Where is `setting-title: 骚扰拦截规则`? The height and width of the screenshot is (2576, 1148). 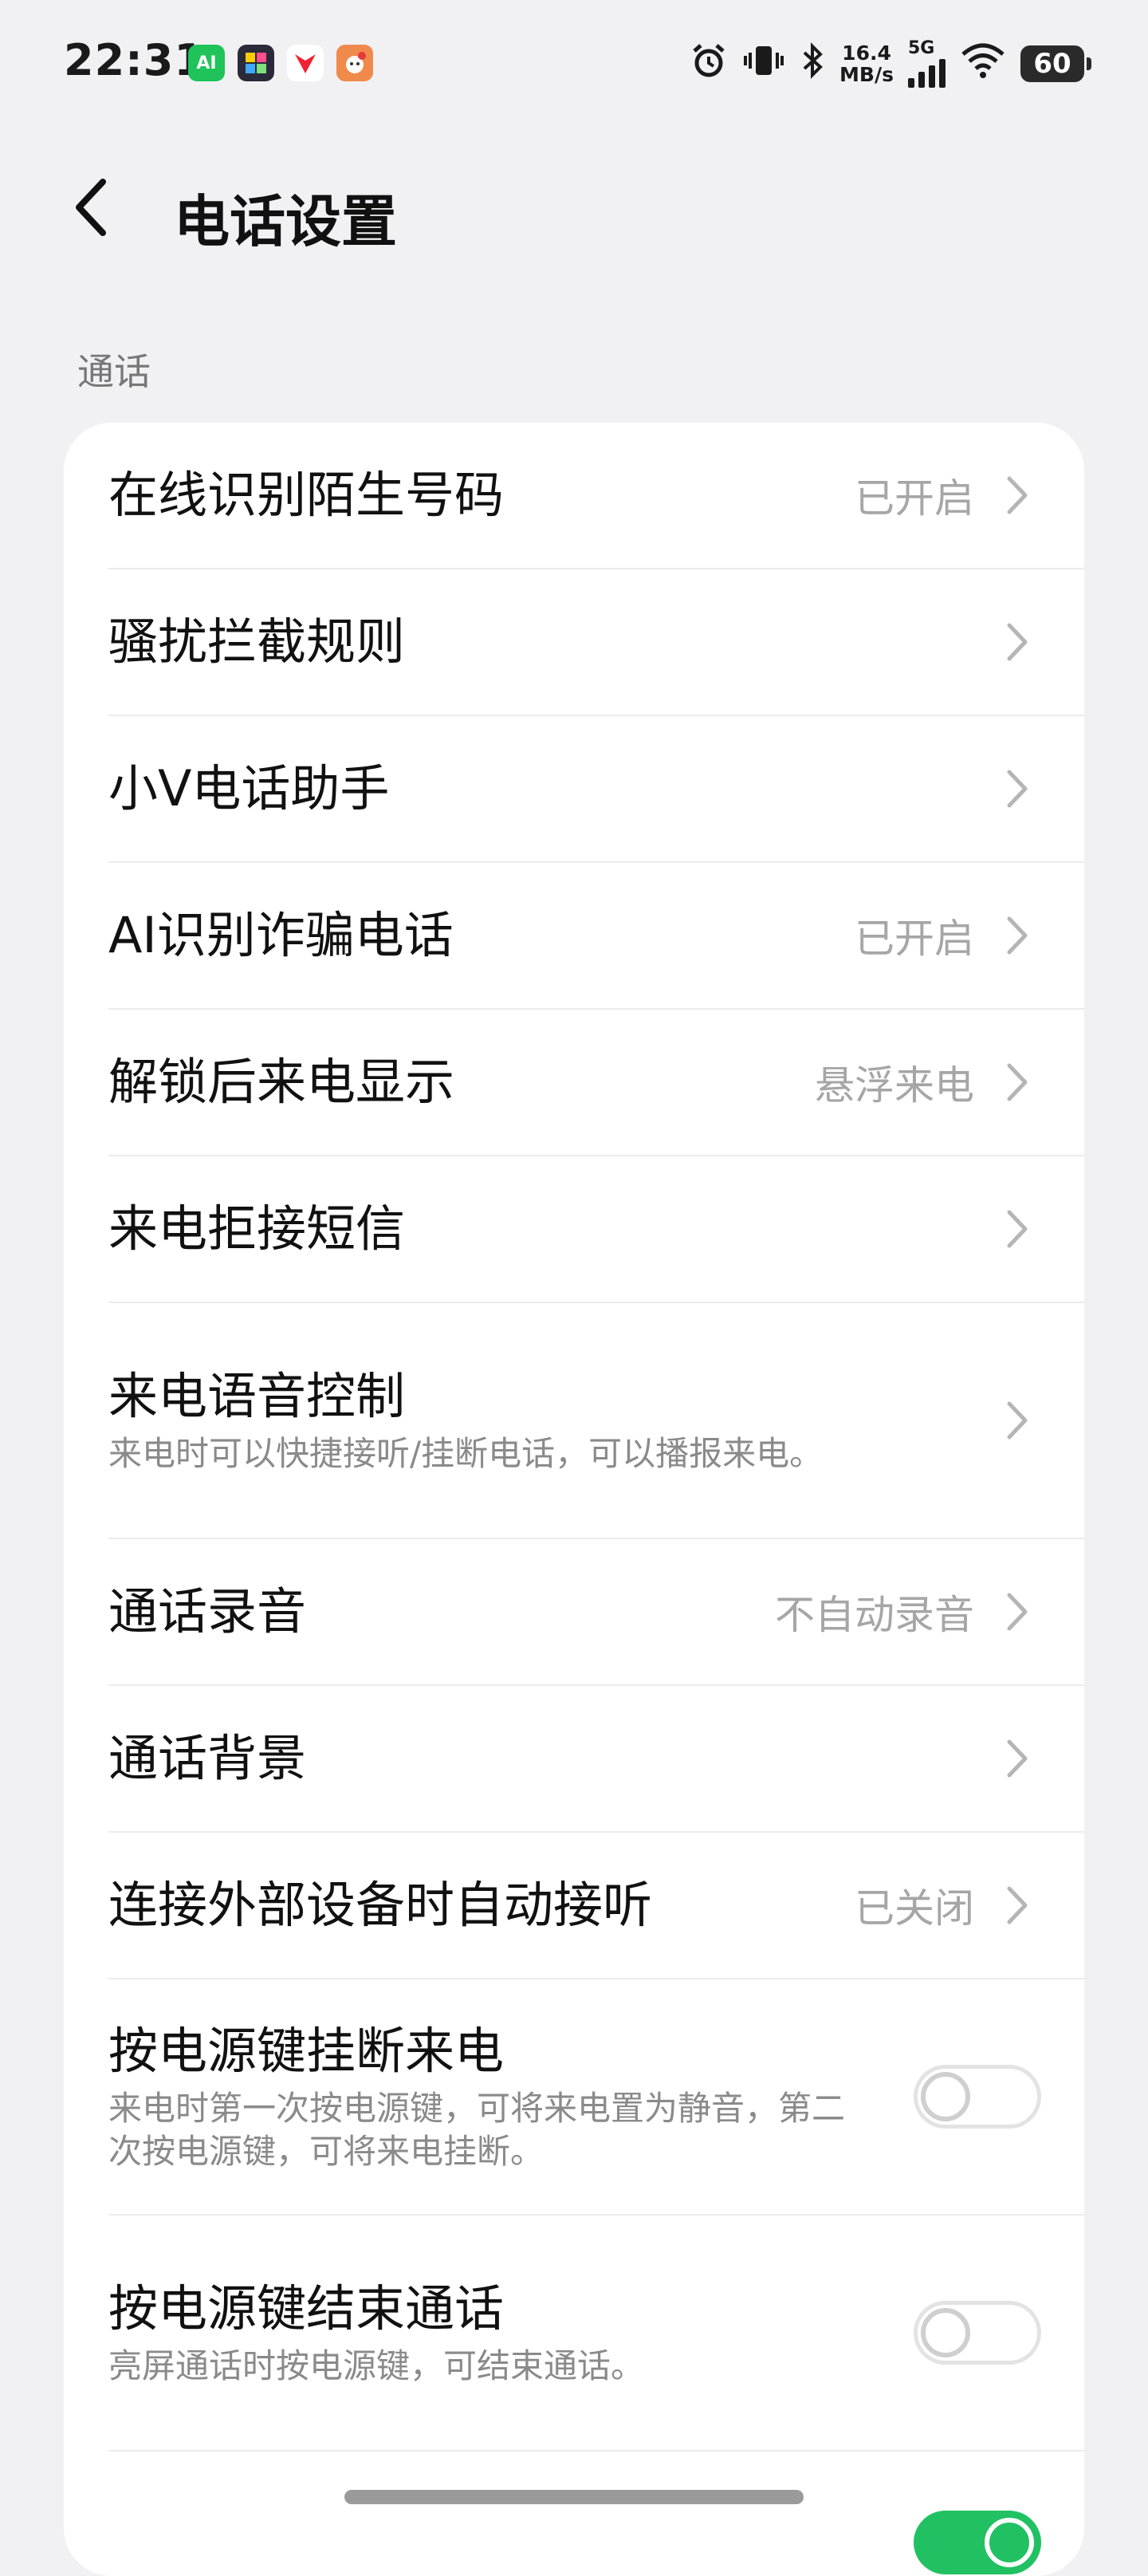
setting-title: 骚扰拦截规则 is located at coordinates (257, 641).